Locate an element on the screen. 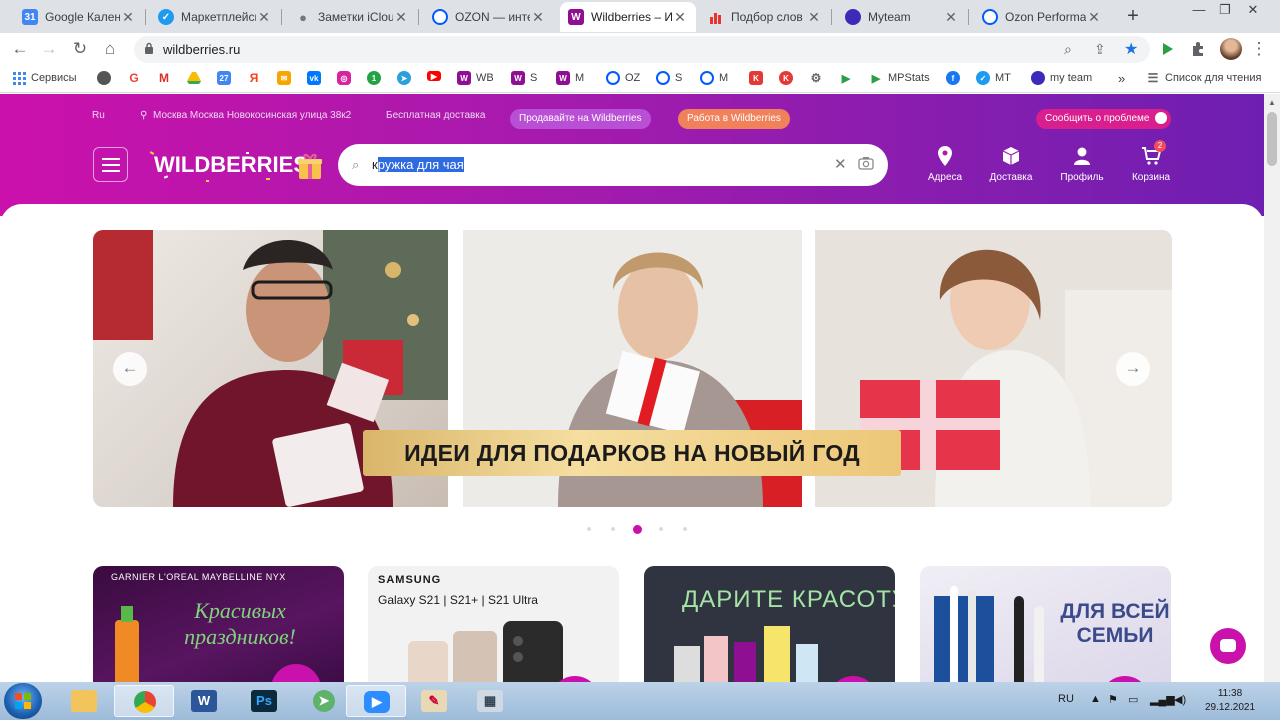 Image resolution: width=1280 pixels, height=720 pixels. promo-card-samsung: SAMSUNG Galaxy S21 | S21+ | S21 Ultra is located at coordinates (493, 624).